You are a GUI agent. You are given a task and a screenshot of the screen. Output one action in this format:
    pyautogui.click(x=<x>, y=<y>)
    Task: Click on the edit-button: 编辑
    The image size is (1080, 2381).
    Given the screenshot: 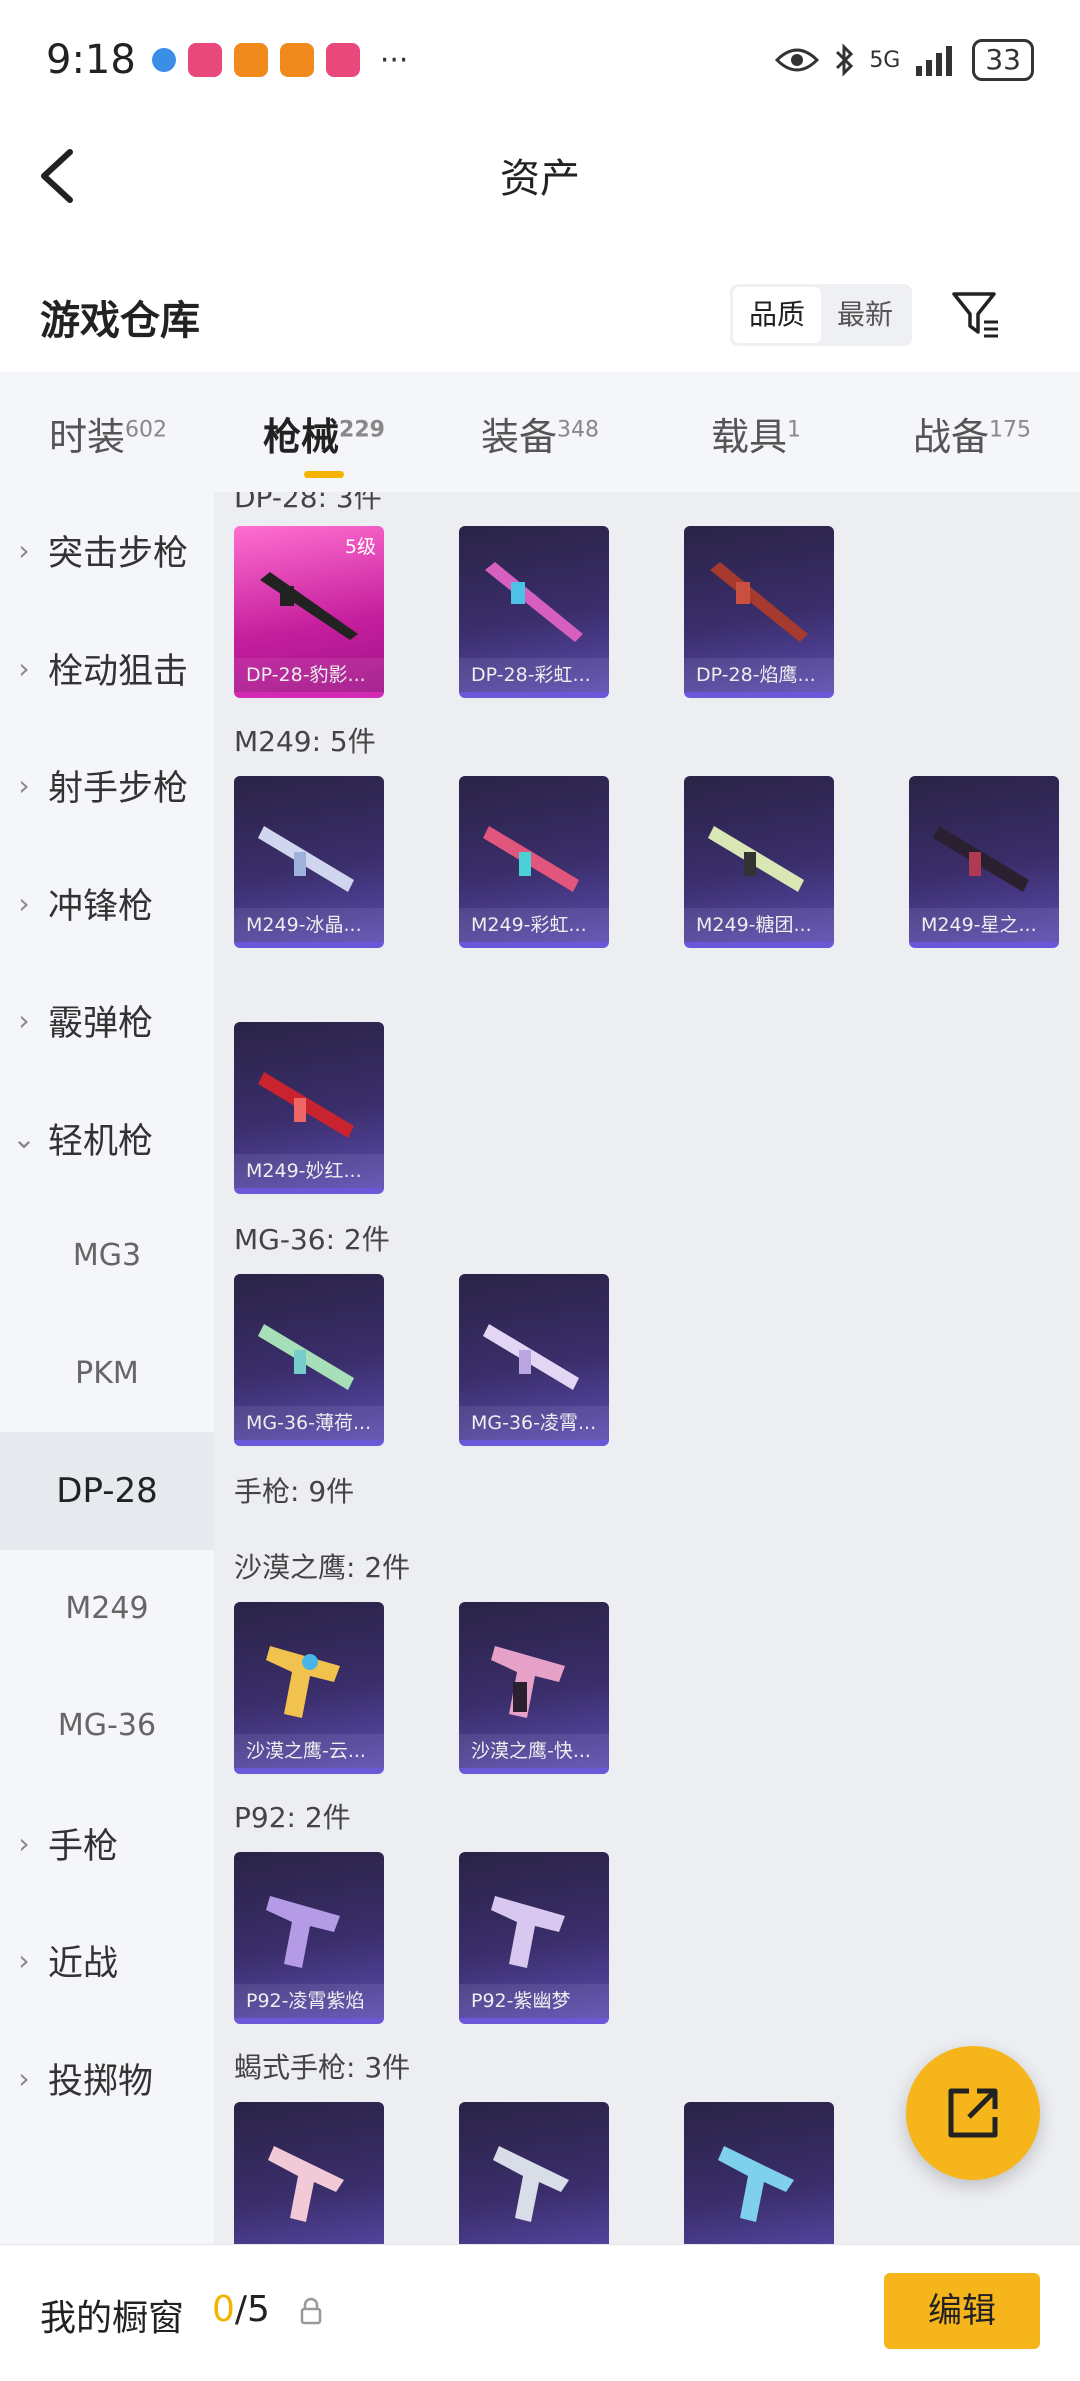 What is the action you would take?
    pyautogui.click(x=962, y=2311)
    